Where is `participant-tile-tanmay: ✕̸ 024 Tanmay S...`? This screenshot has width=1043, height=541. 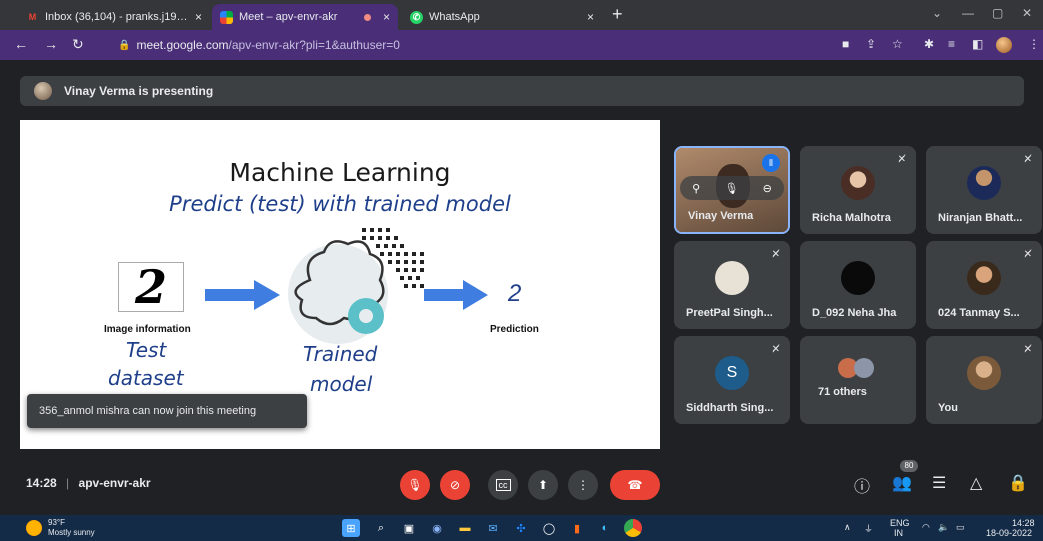 participant-tile-tanmay: ✕̸ 024 Tanmay S... is located at coordinates (984, 285).